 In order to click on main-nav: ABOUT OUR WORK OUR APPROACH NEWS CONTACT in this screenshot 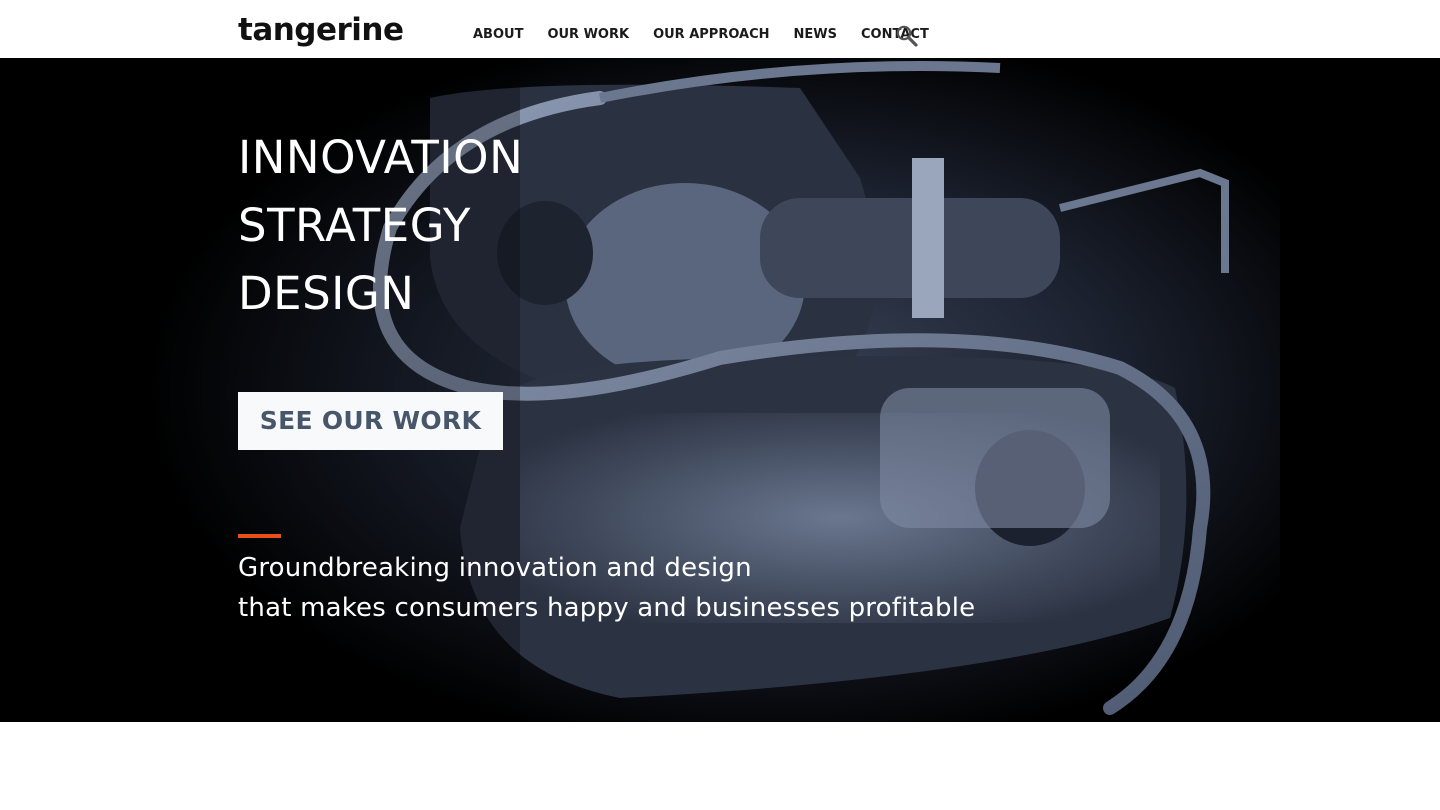, I will do `click(713, 35)`.